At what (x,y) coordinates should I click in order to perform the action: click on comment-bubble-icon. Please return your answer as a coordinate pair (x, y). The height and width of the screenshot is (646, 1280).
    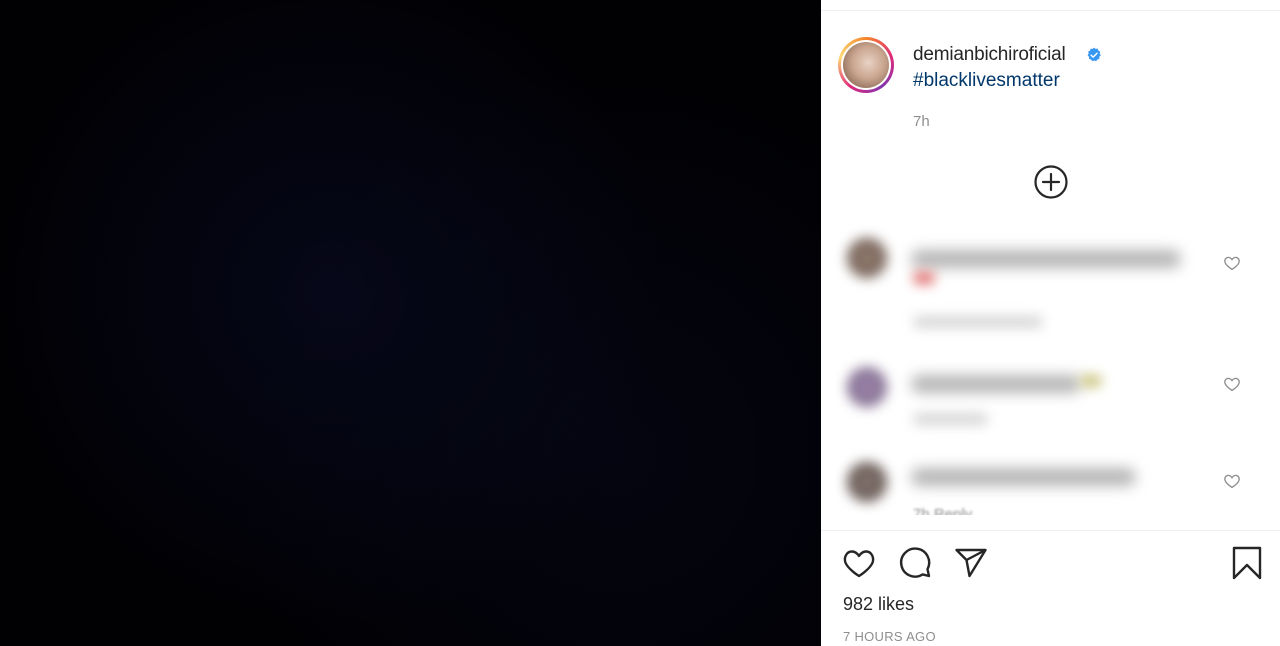
    Looking at the image, I should click on (915, 563).